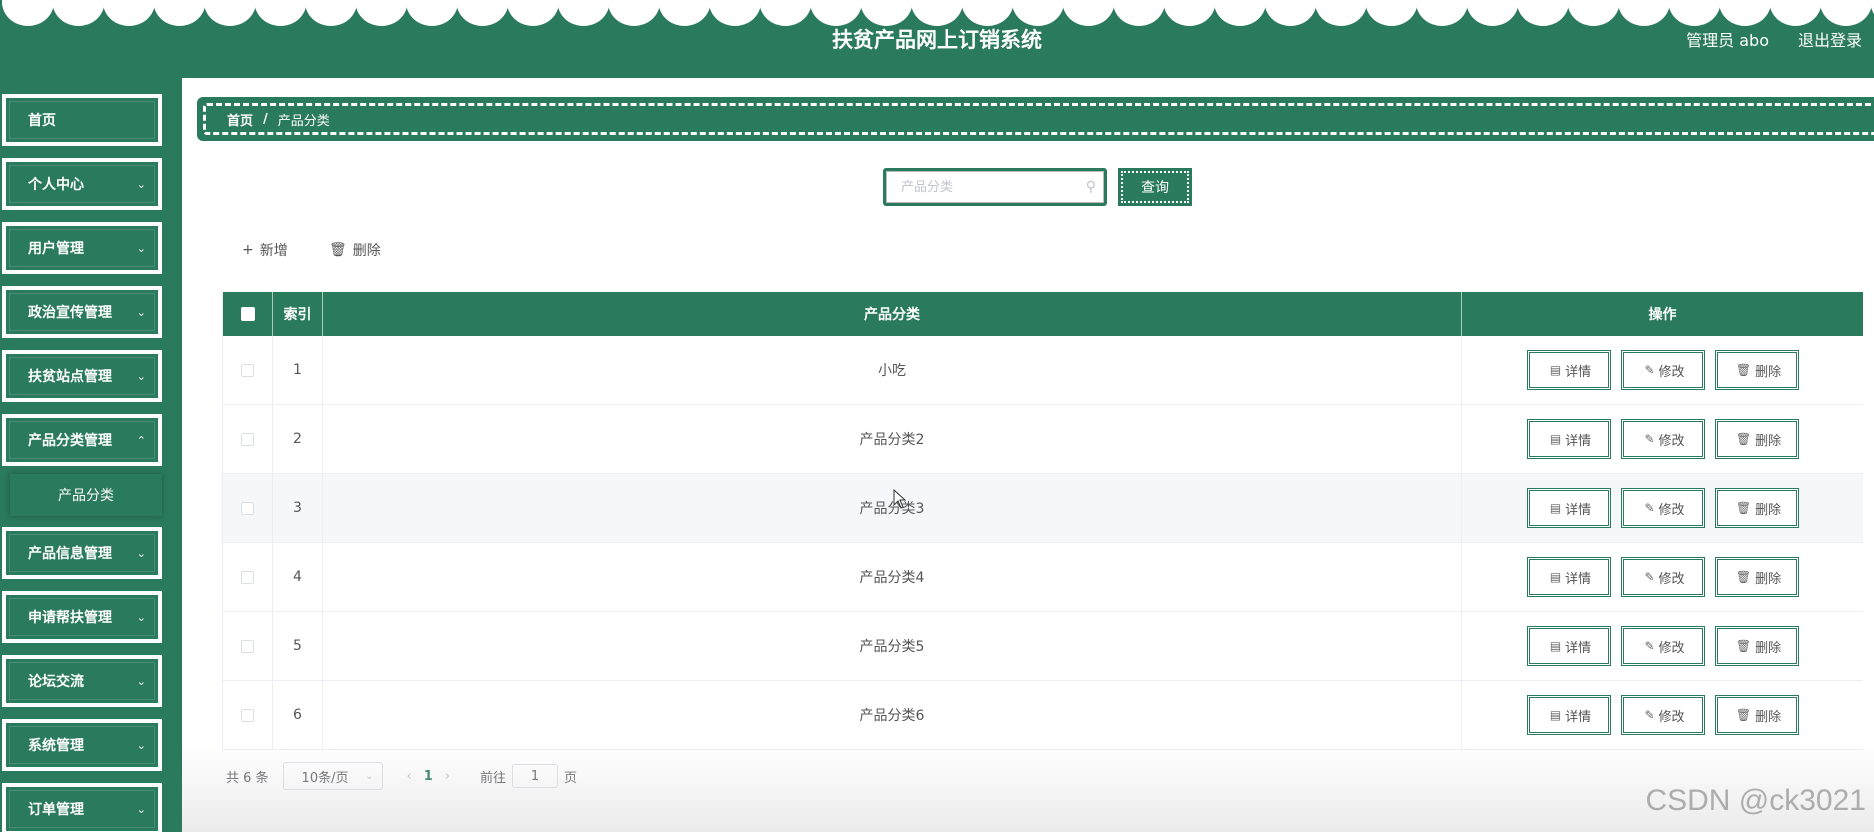 This screenshot has height=832, width=1874. I want to click on add-button: + 新增, so click(265, 250).